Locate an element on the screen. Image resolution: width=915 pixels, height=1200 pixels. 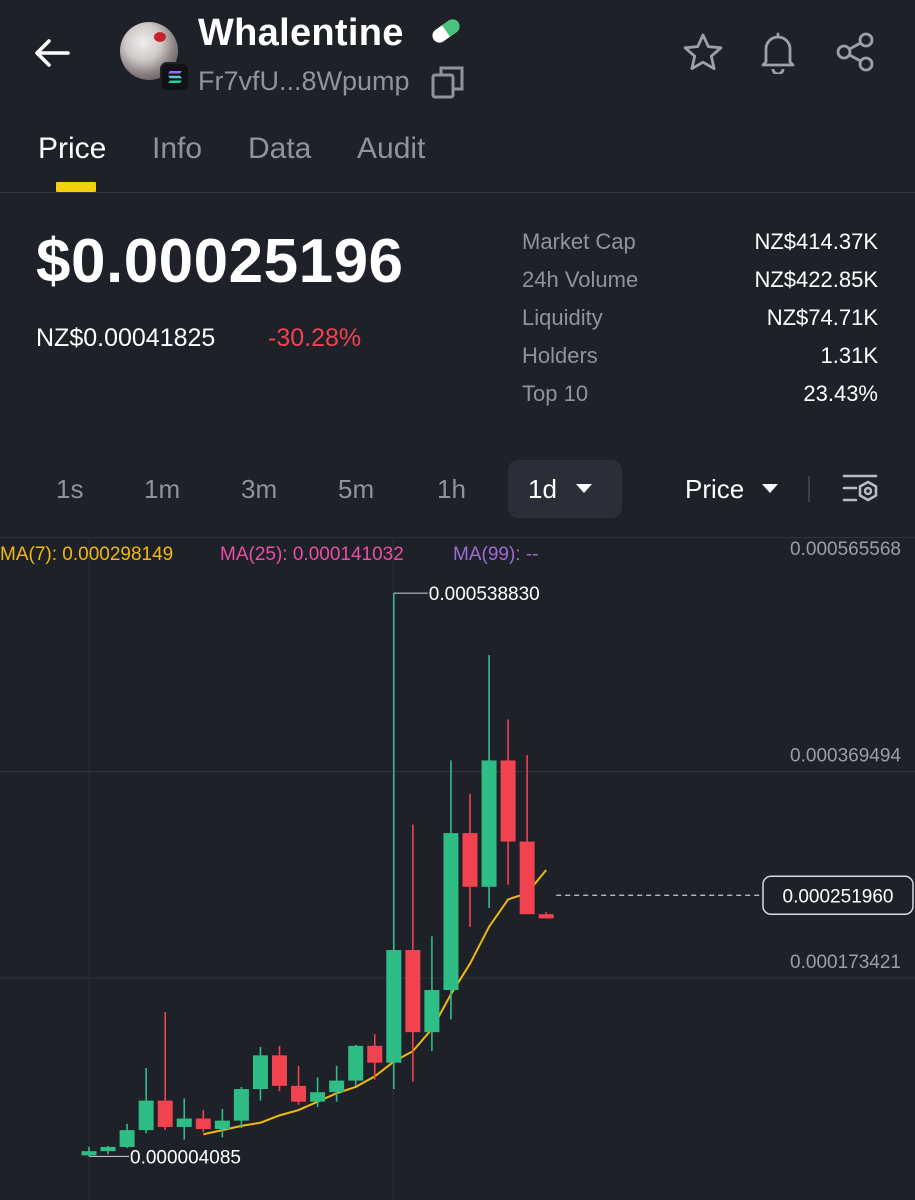
min-price-label: 0.000004085 is located at coordinates (185, 1157).